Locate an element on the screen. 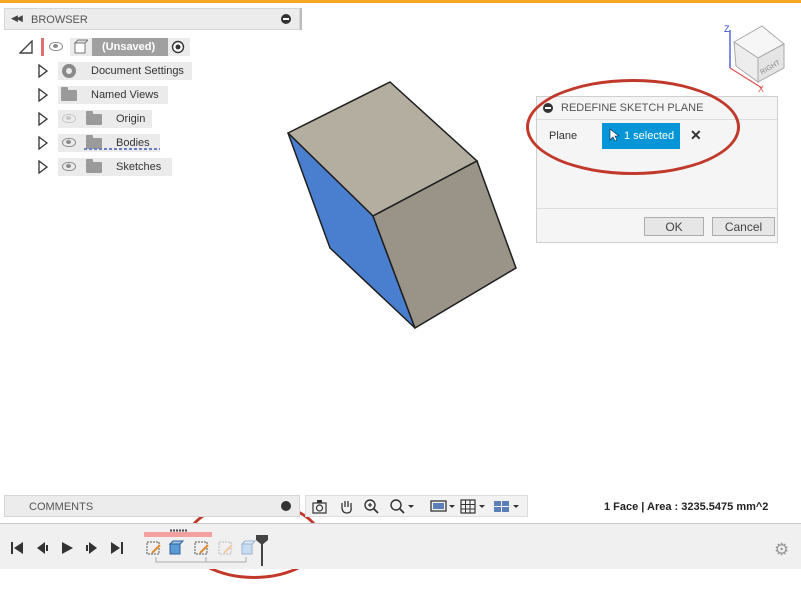 The width and height of the screenshot is (801, 609). expand-bodies-icon is located at coordinates (43, 143).